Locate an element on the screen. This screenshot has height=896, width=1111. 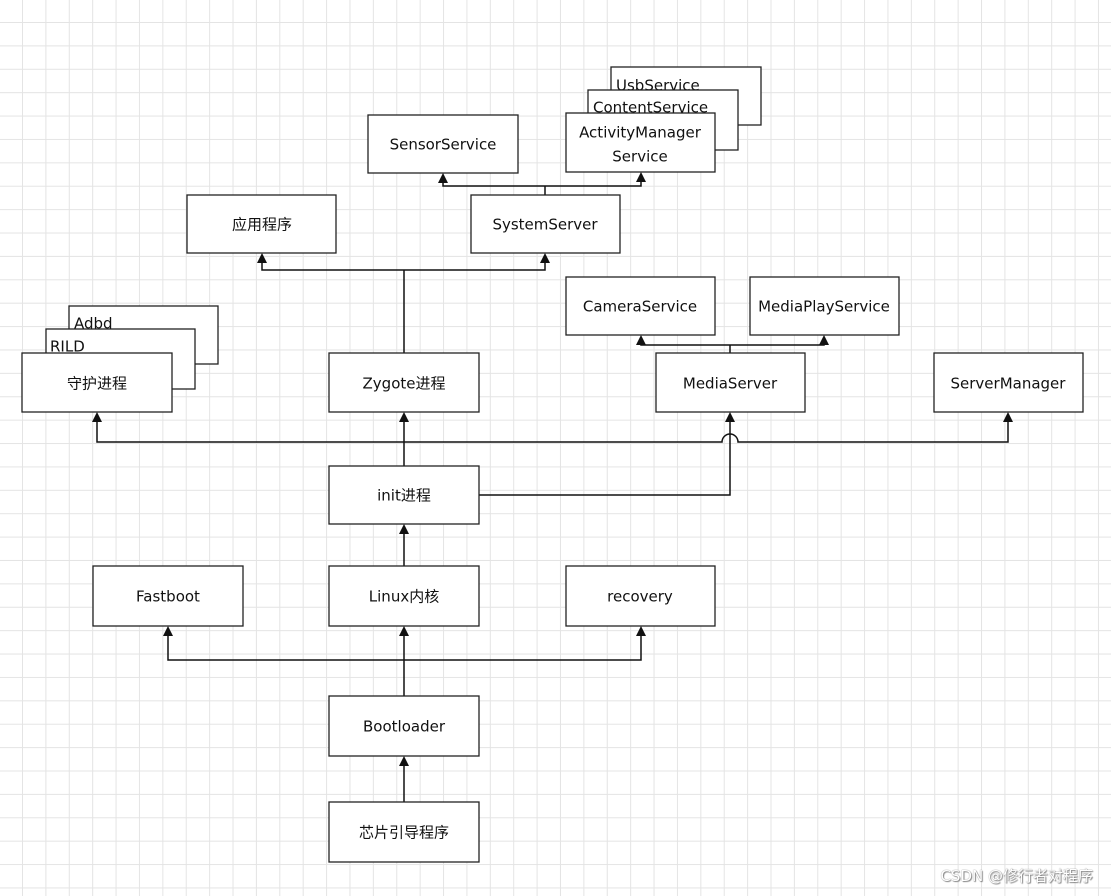
node-label: MediaServer is located at coordinates (730, 384).